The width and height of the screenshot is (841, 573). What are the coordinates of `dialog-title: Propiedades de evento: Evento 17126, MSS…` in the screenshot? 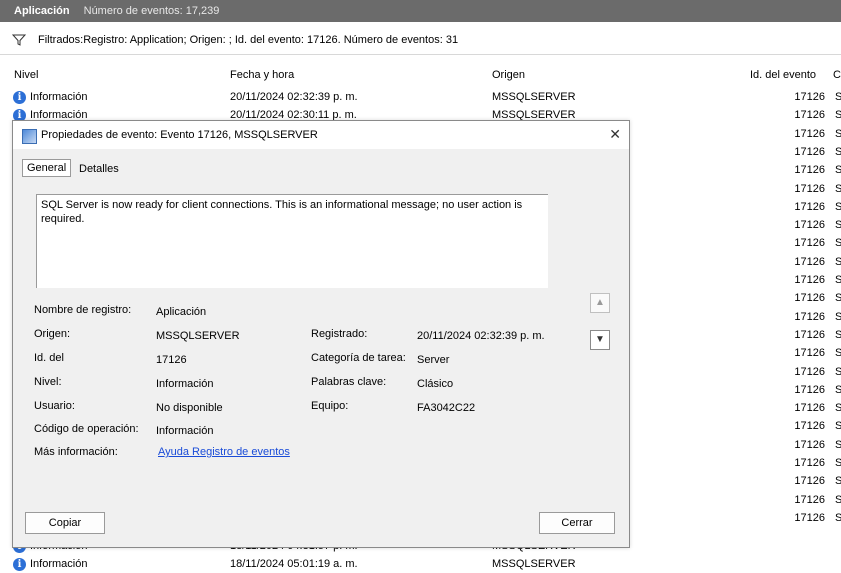 It's located at (179, 135).